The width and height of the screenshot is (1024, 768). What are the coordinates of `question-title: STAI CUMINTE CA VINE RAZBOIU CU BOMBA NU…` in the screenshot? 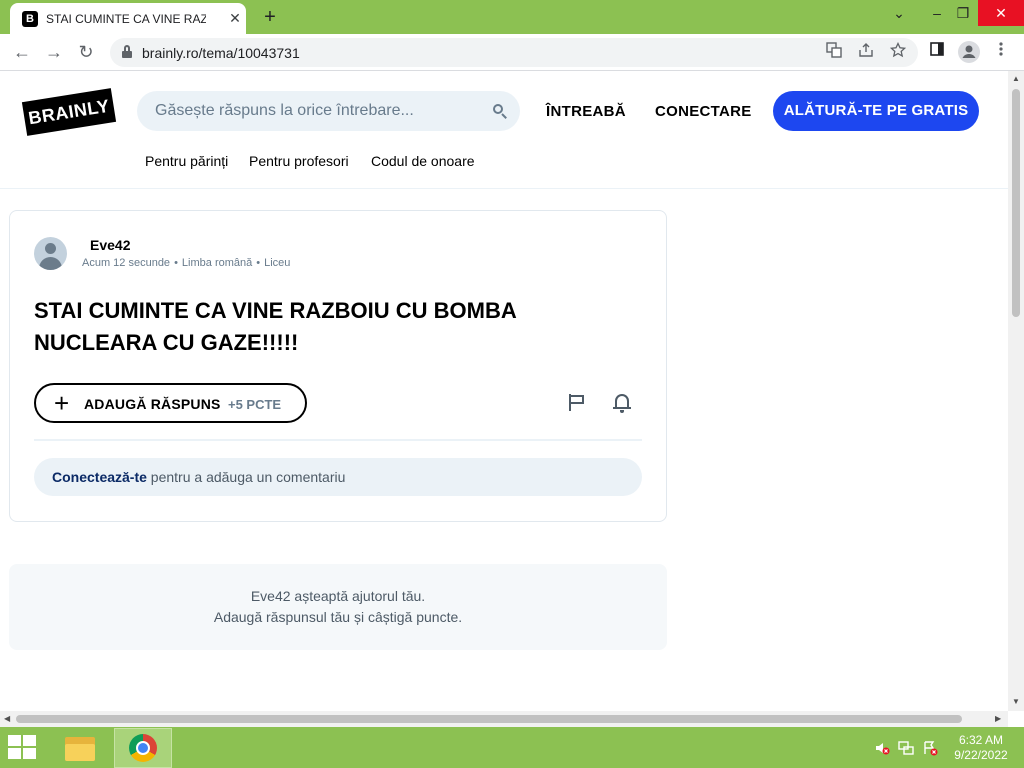 It's located at (275, 326).